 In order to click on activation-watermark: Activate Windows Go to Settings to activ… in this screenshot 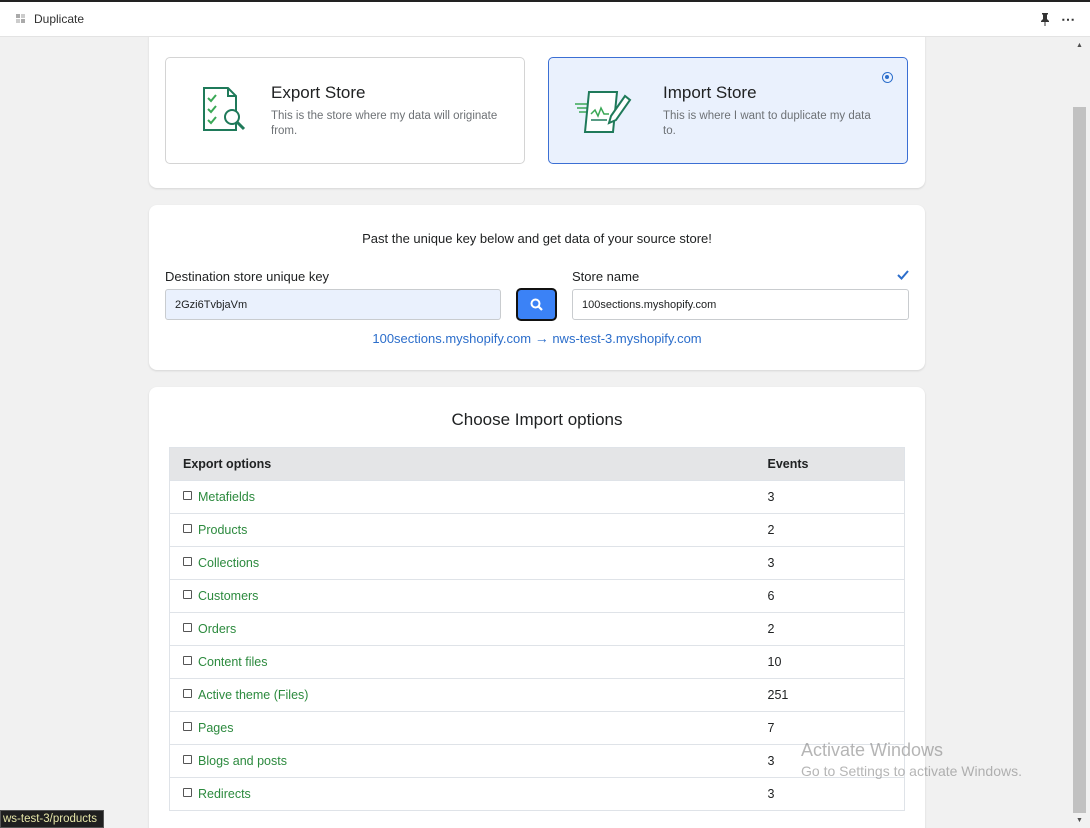, I will do `click(911, 759)`.